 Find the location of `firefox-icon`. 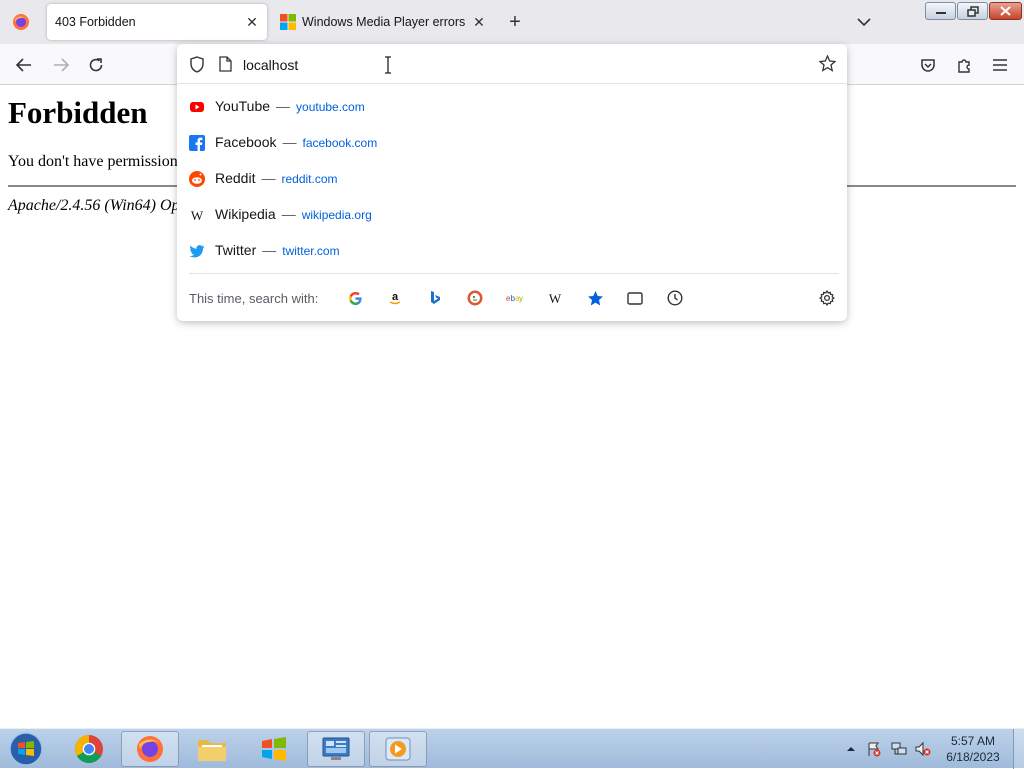

firefox-icon is located at coordinates (150, 749).